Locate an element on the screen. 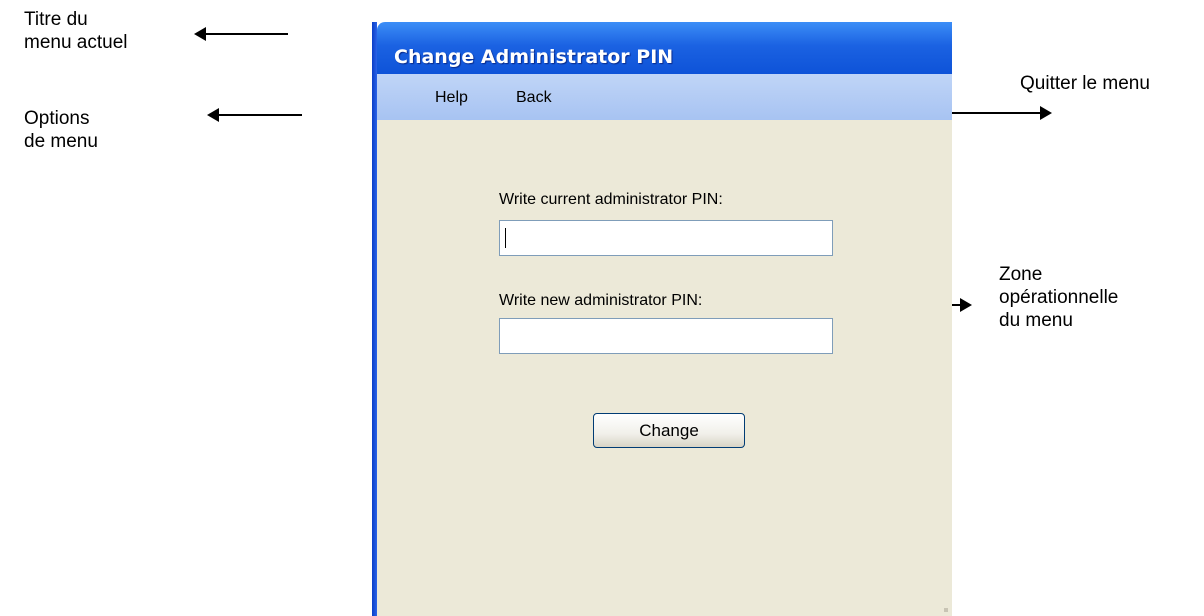 Image resolution: width=1204 pixels, height=616 pixels. new-pin-input is located at coordinates (666, 336).